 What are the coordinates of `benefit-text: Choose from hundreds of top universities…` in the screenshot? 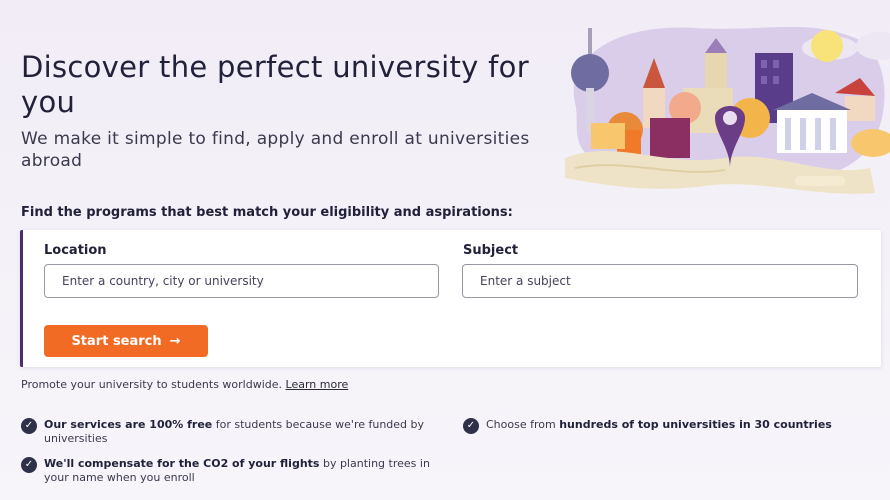 It's located at (659, 426).